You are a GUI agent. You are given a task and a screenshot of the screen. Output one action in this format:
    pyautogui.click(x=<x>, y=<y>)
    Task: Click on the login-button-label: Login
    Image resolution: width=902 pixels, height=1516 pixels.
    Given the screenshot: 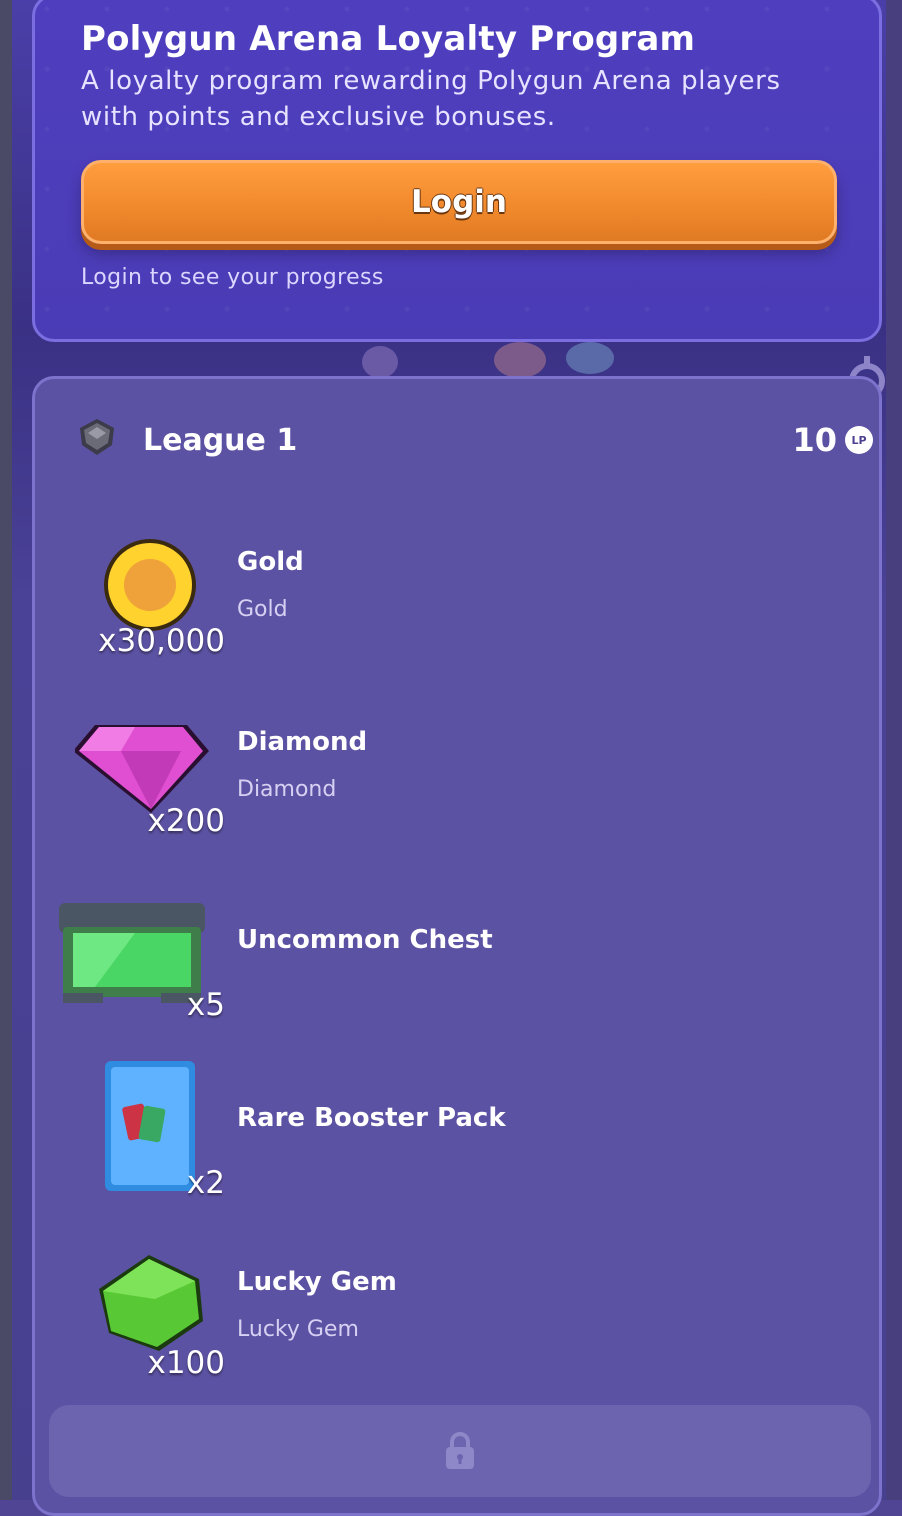 What is the action you would take?
    pyautogui.click(x=459, y=202)
    